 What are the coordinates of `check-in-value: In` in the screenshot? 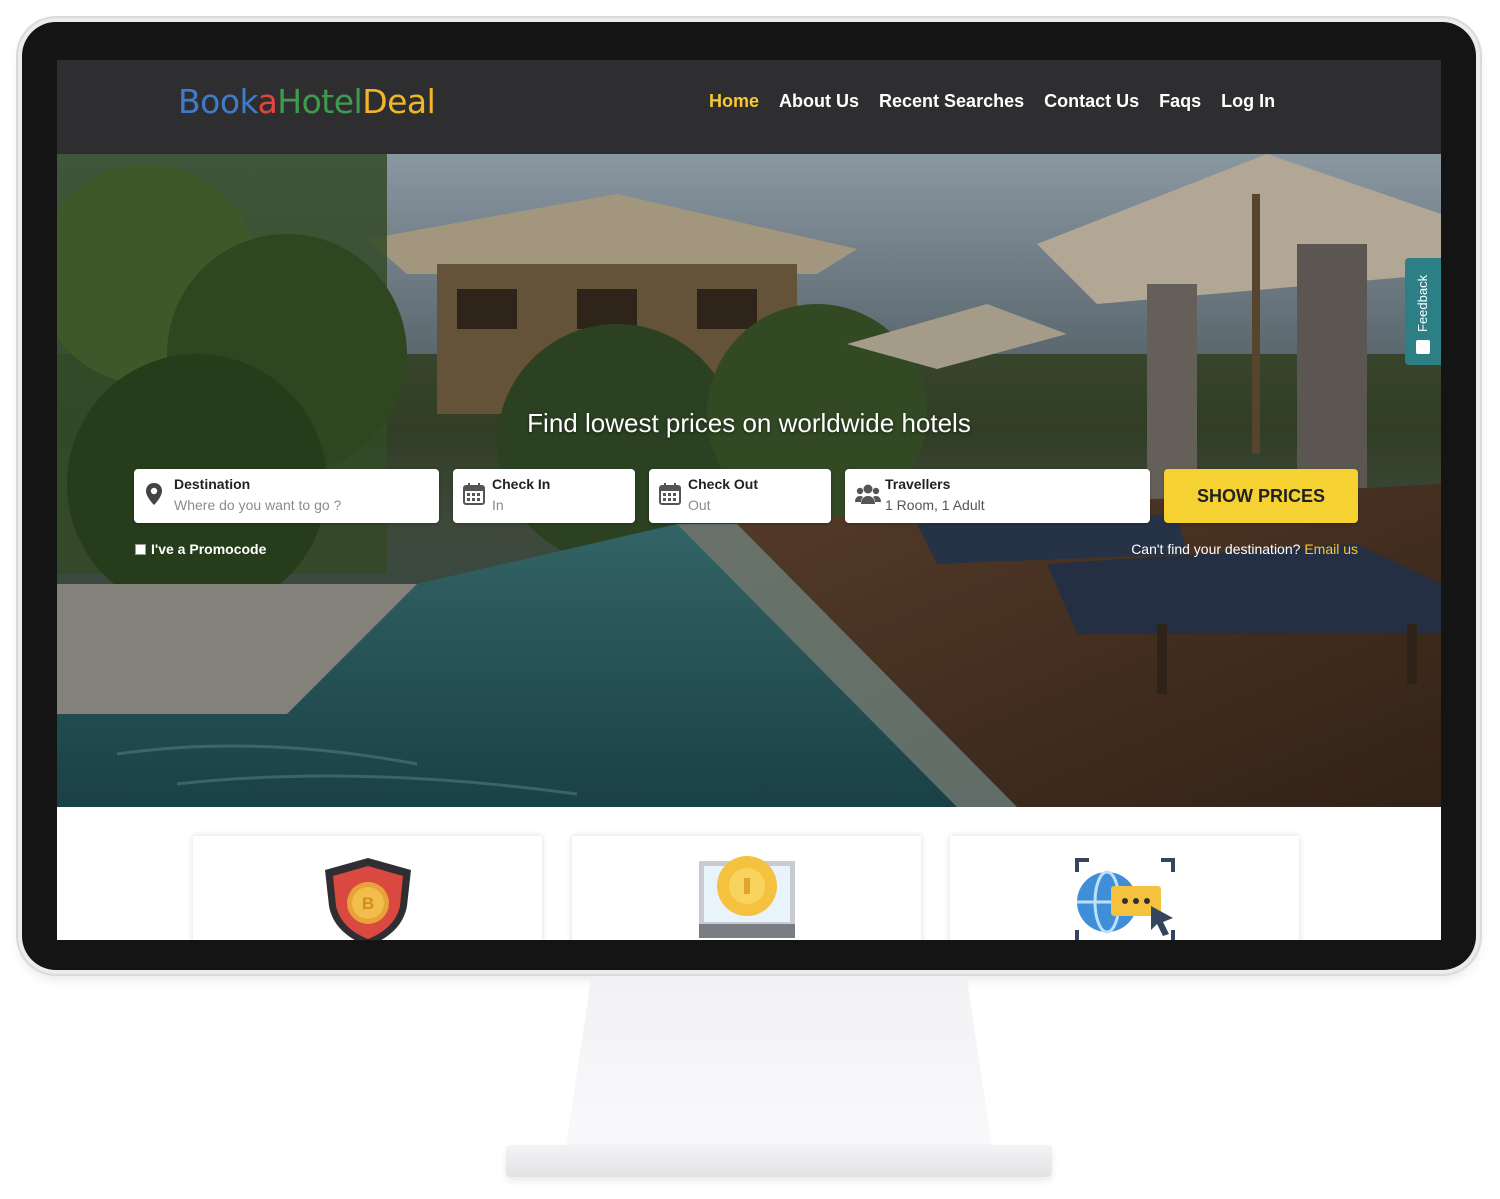 It's located at (498, 505).